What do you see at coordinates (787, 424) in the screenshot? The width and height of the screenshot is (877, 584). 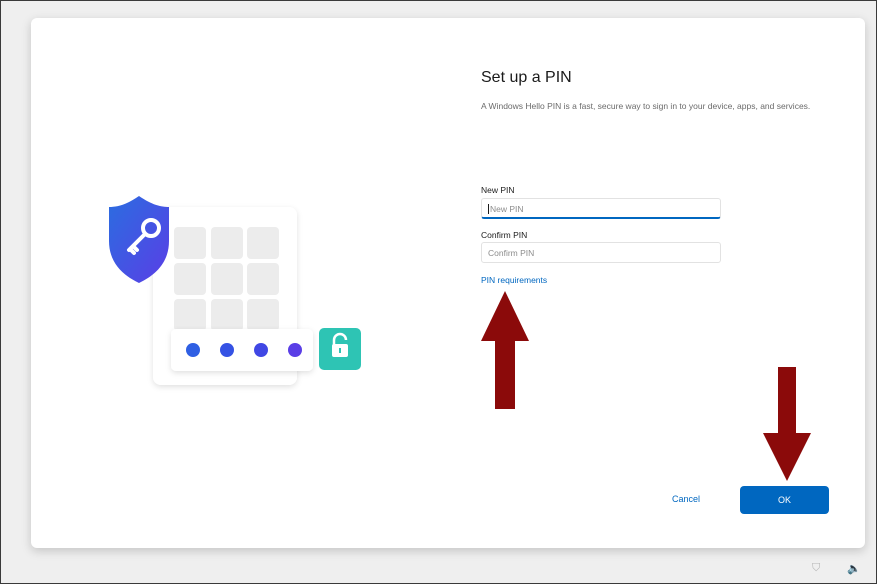 I see `annotation-arrow-down` at bounding box center [787, 424].